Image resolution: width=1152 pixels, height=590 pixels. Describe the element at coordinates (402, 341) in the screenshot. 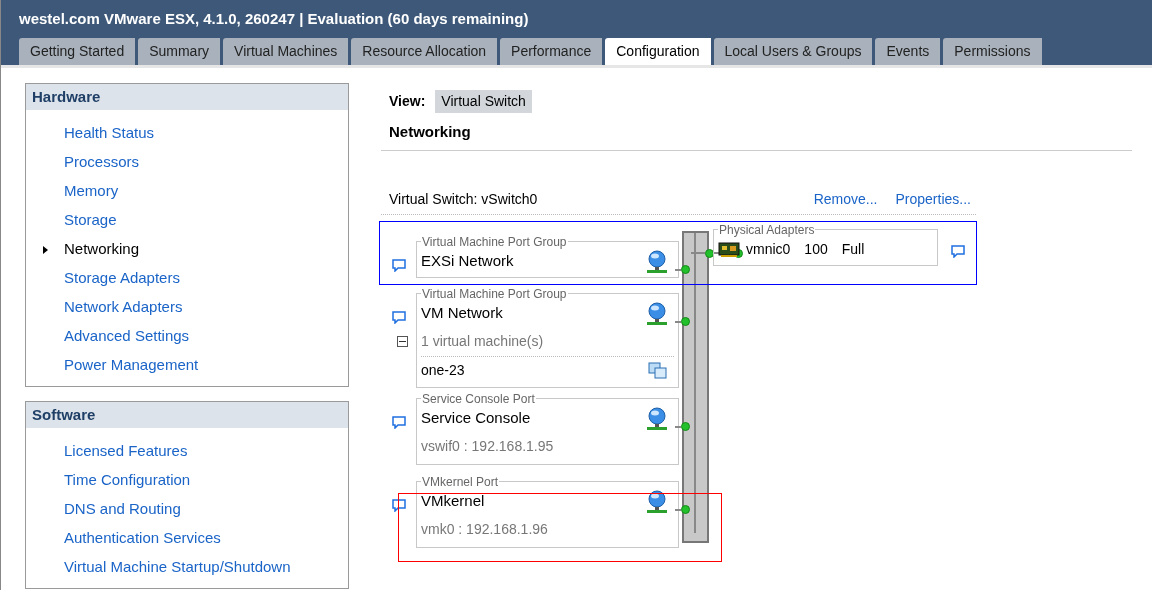

I see `collapse-toggle` at that location.